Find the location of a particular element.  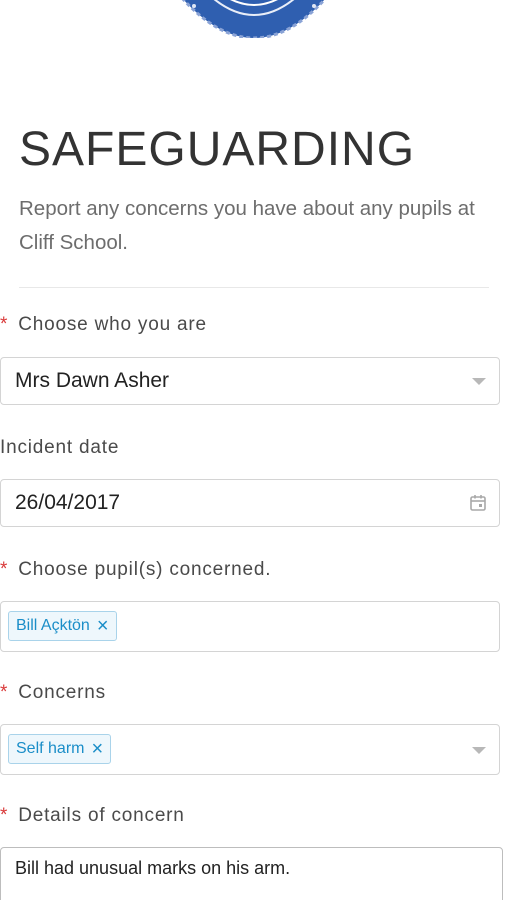

concern-tag: Self harm × is located at coordinates (60, 749).